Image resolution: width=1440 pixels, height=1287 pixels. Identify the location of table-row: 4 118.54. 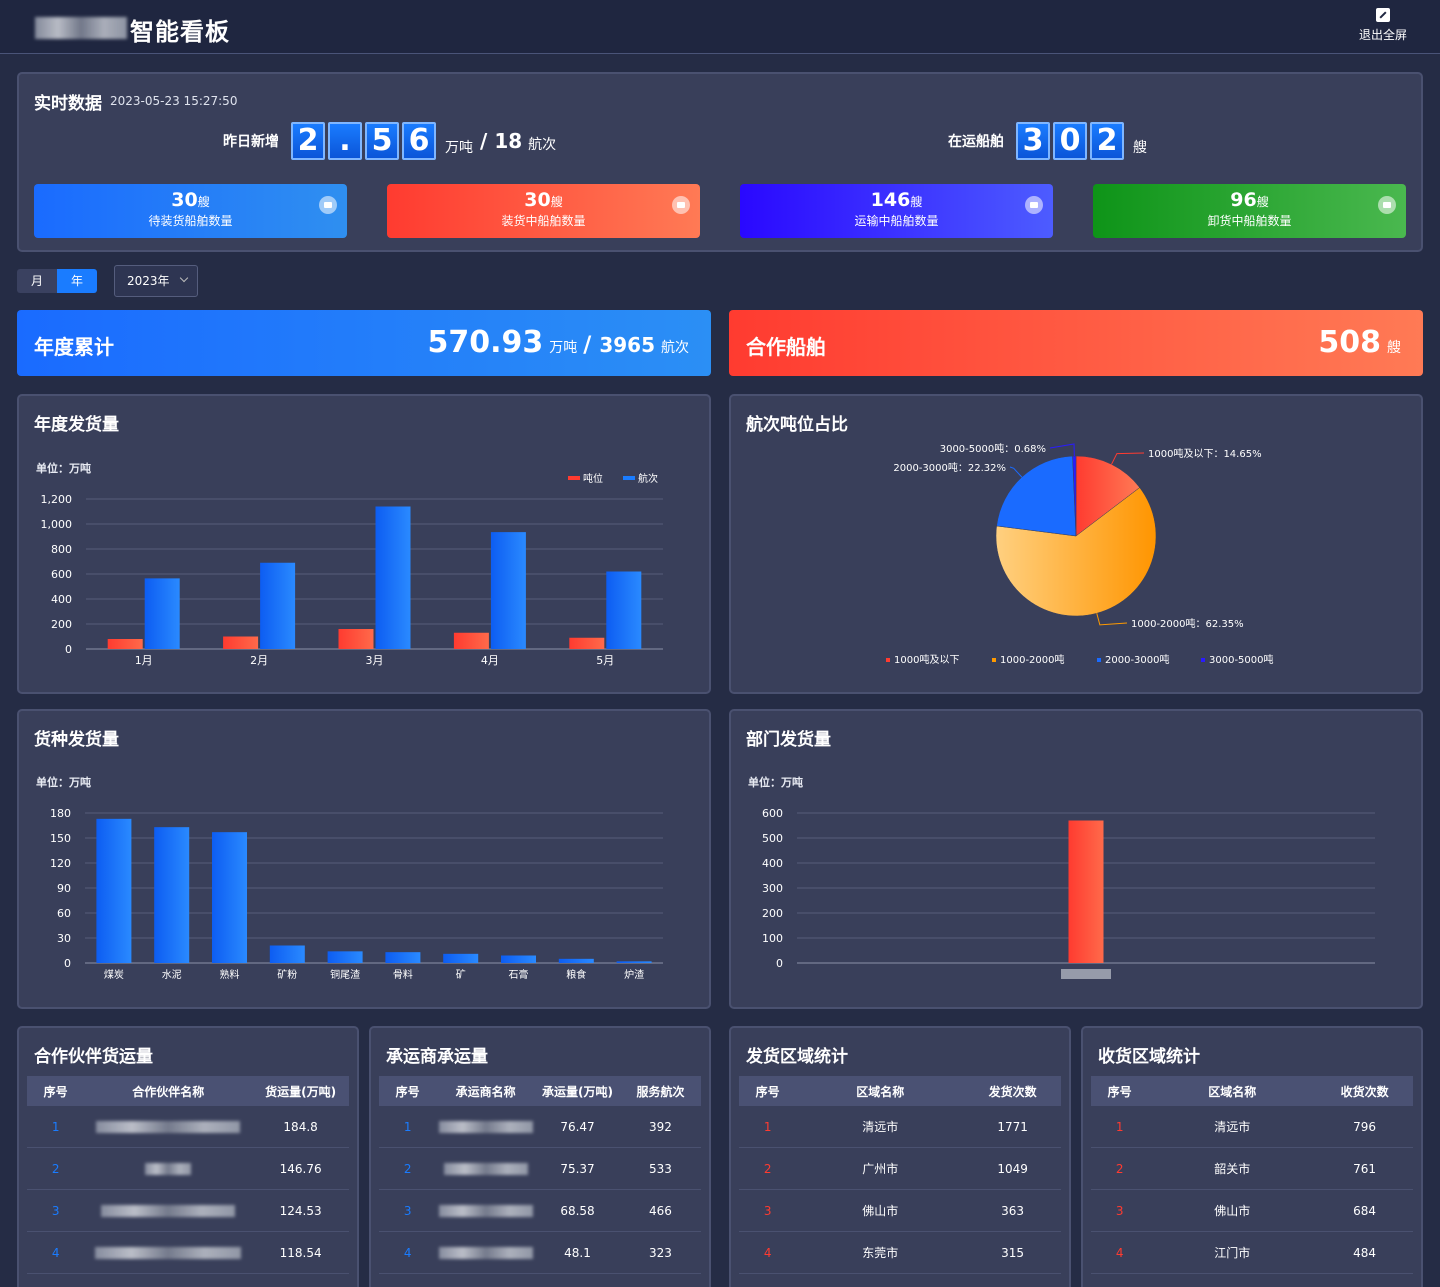
(188, 1253).